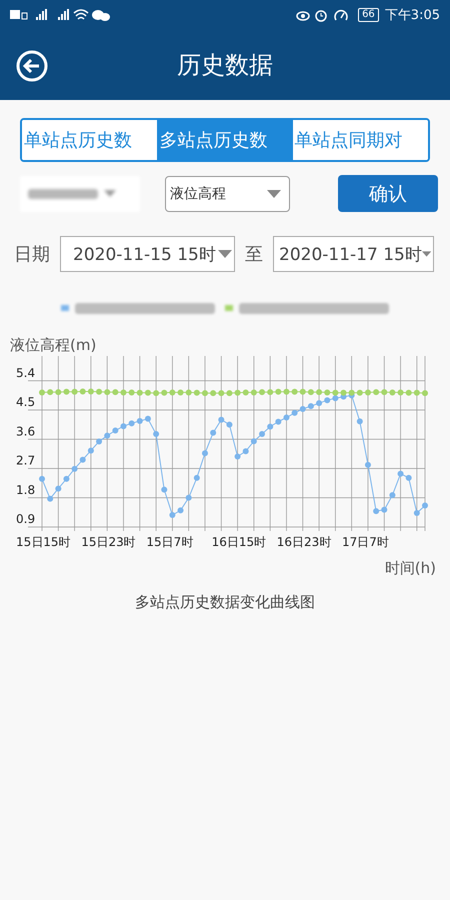 This screenshot has height=900, width=450. What do you see at coordinates (32, 66) in the screenshot?
I see `back-icon` at bounding box center [32, 66].